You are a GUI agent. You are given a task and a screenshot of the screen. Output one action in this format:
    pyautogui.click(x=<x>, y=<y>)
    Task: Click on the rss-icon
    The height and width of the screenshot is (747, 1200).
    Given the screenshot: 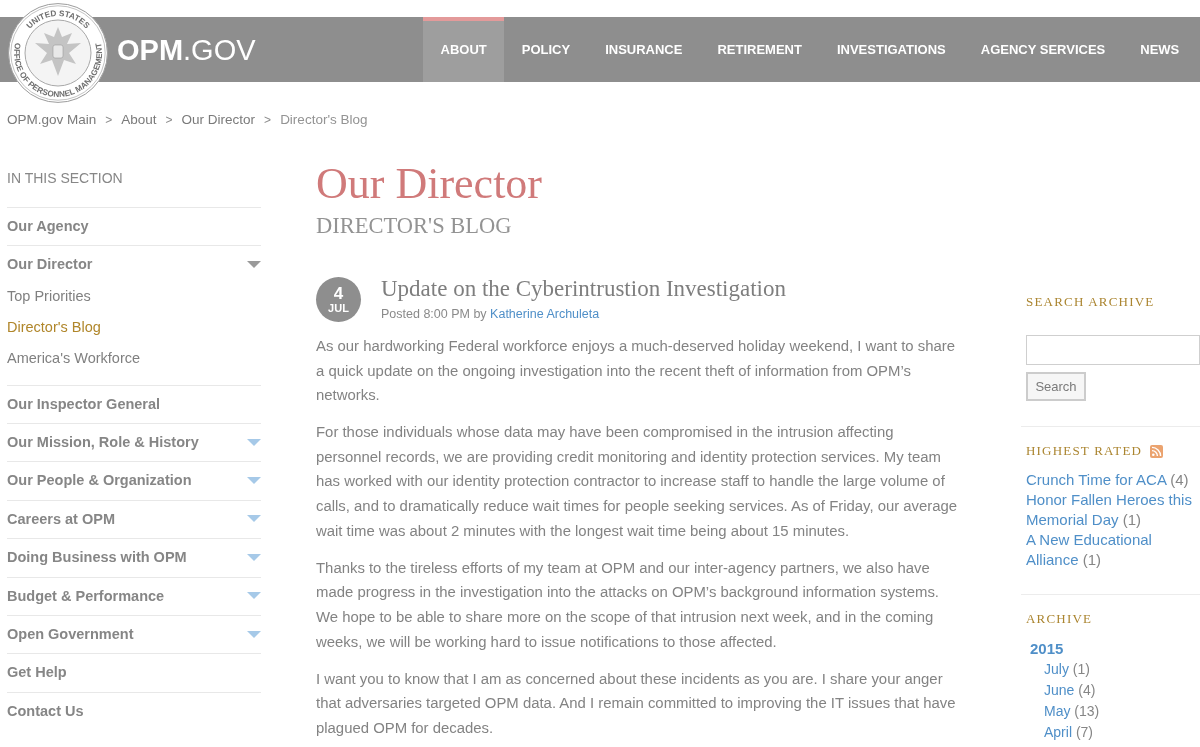 What is the action you would take?
    pyautogui.click(x=1157, y=451)
    